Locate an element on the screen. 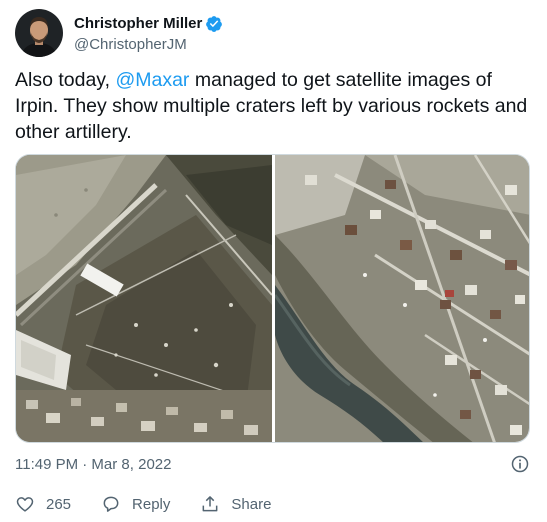 This screenshot has width=547, height=522. like-count: 265 is located at coordinates (59, 504).